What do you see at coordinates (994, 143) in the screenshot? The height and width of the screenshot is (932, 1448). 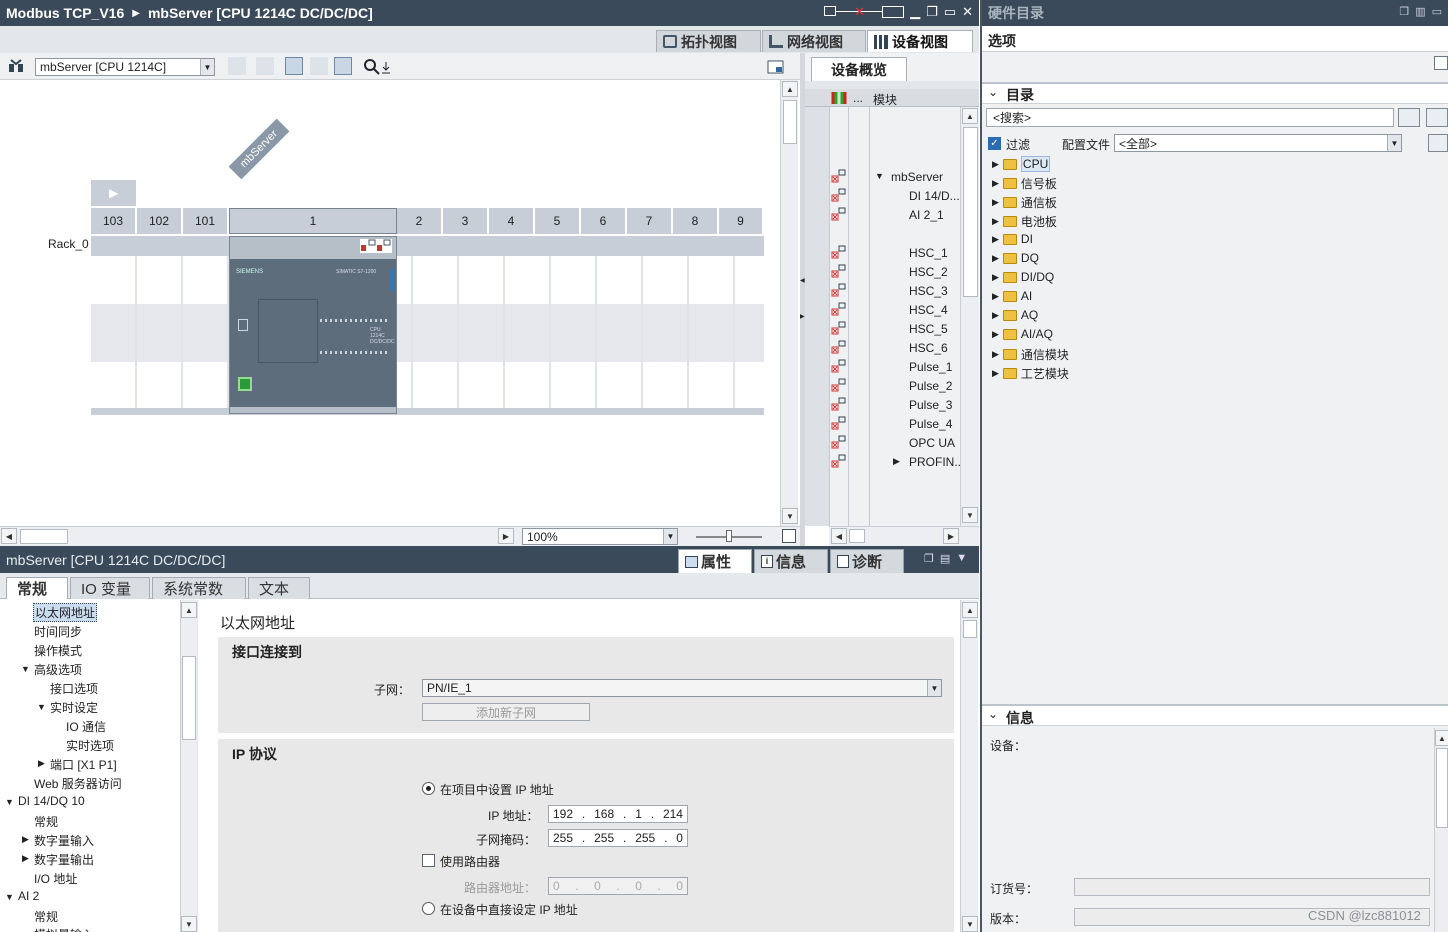 I see `filter-checkbox: ✓` at bounding box center [994, 143].